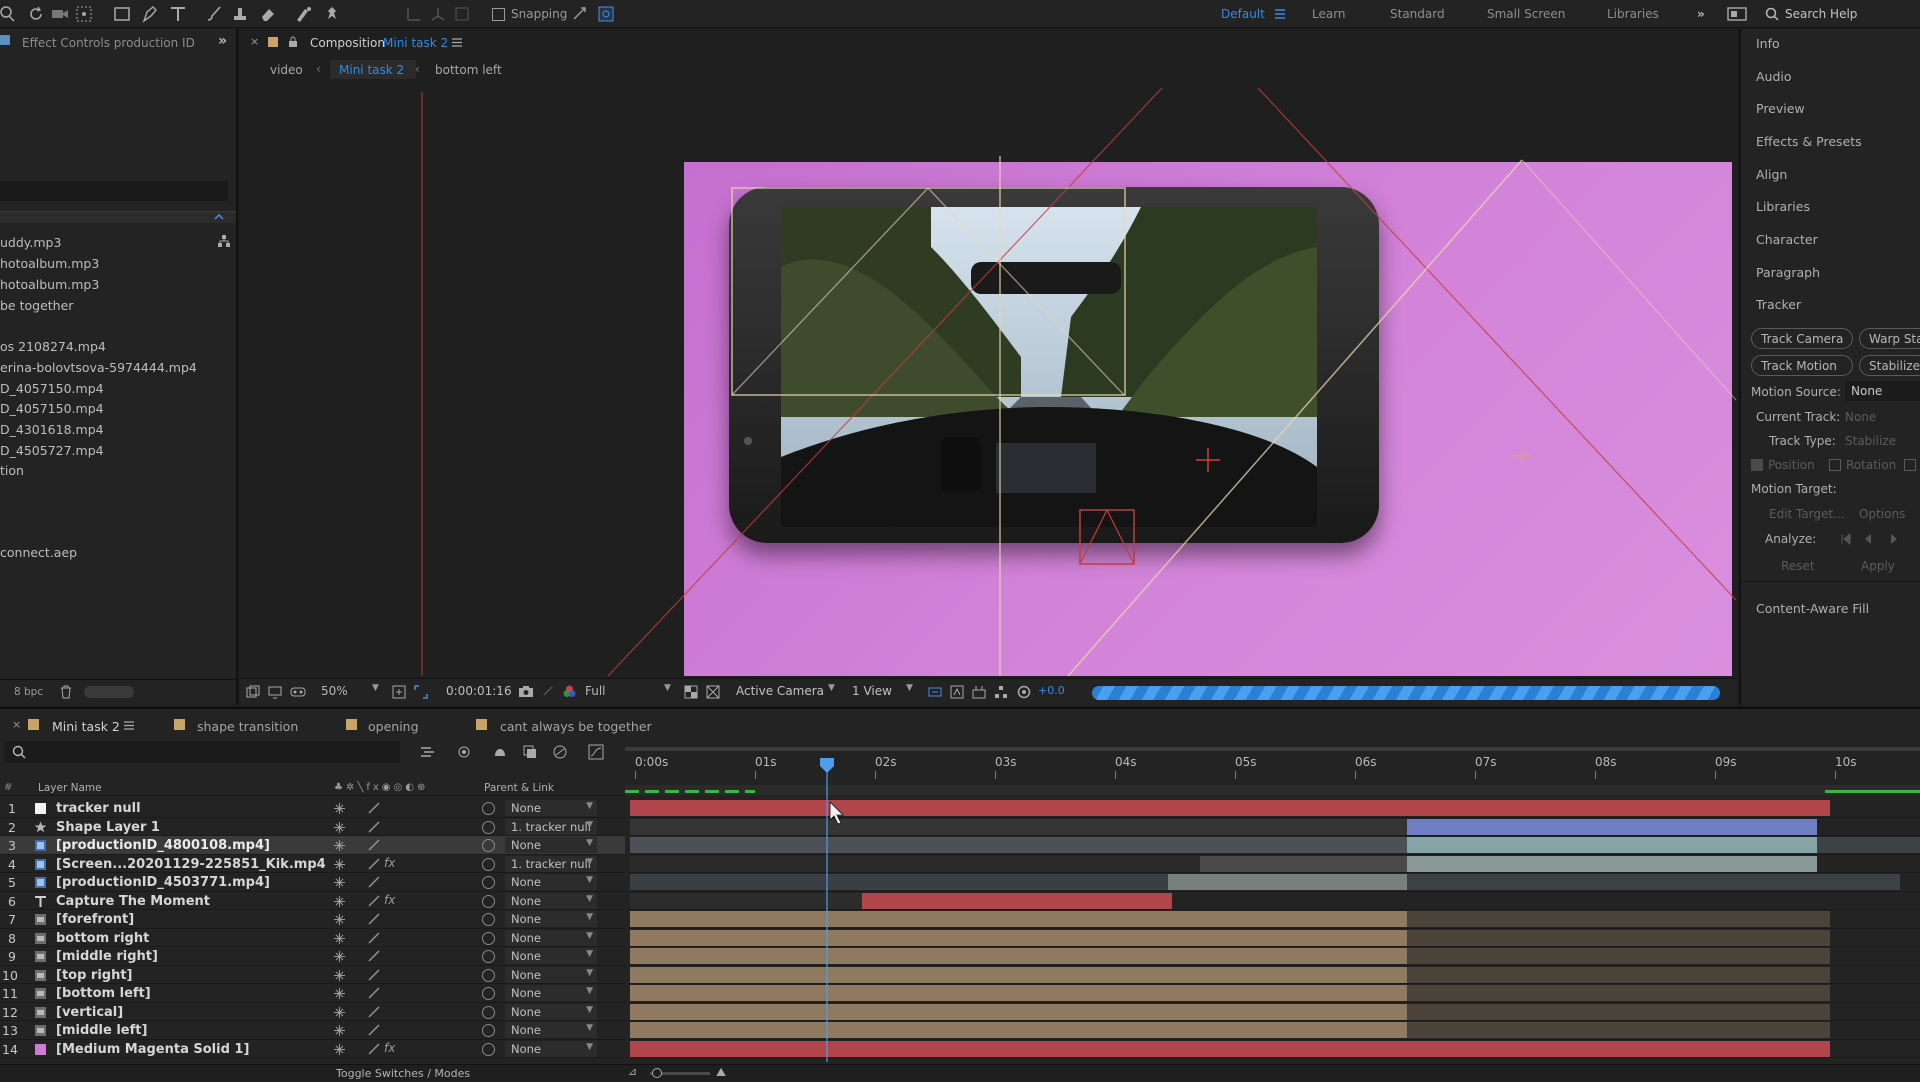 Image resolution: width=1920 pixels, height=1082 pixels. I want to click on layer-name: [vertical], so click(191, 1012).